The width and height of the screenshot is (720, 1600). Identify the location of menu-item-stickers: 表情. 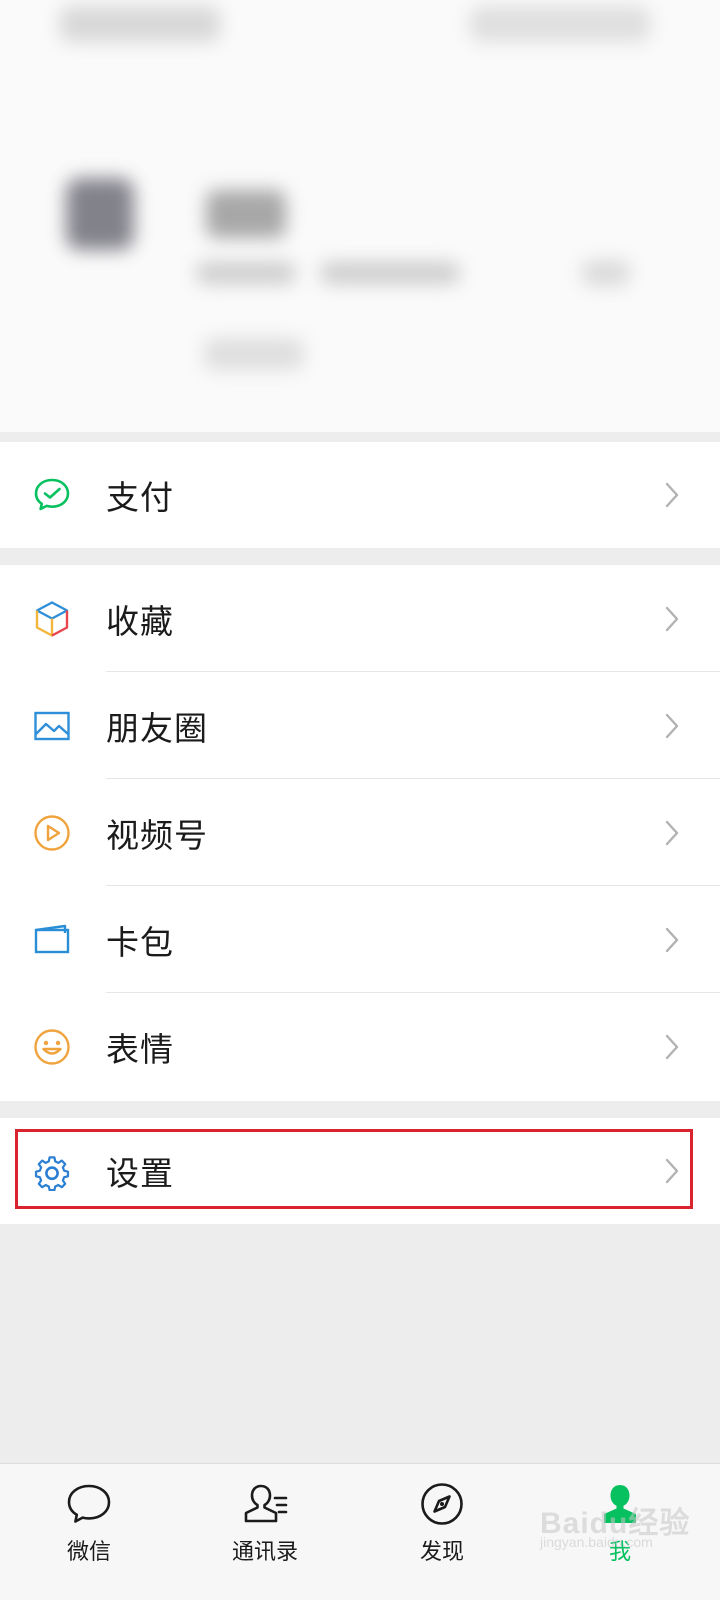
(360, 1046).